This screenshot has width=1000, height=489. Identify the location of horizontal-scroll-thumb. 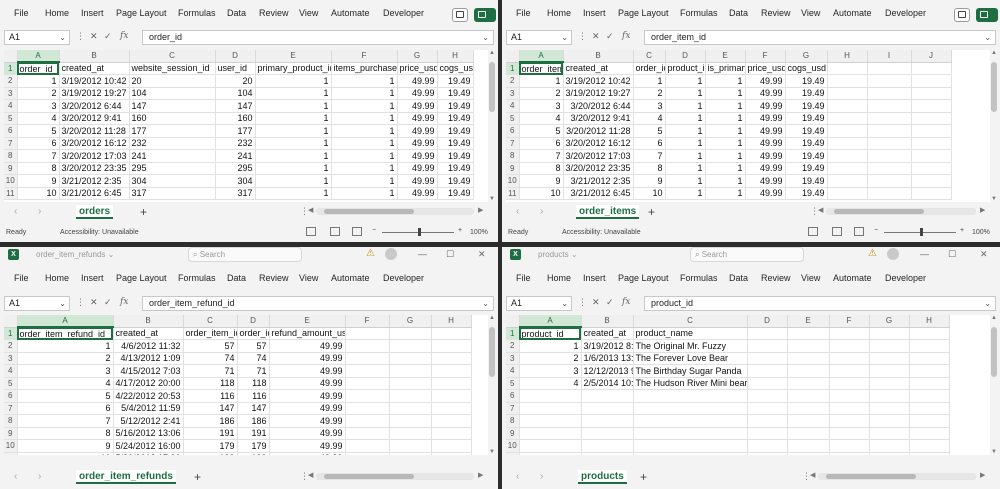
(871, 476).